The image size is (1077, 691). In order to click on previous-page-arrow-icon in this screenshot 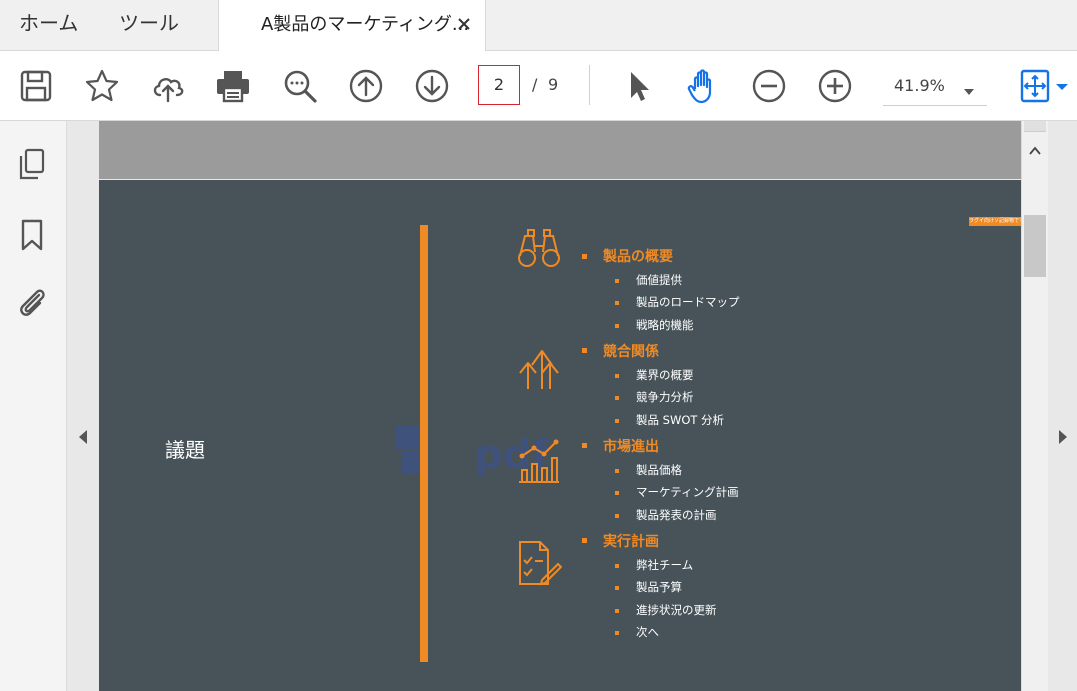, I will do `click(83, 437)`.